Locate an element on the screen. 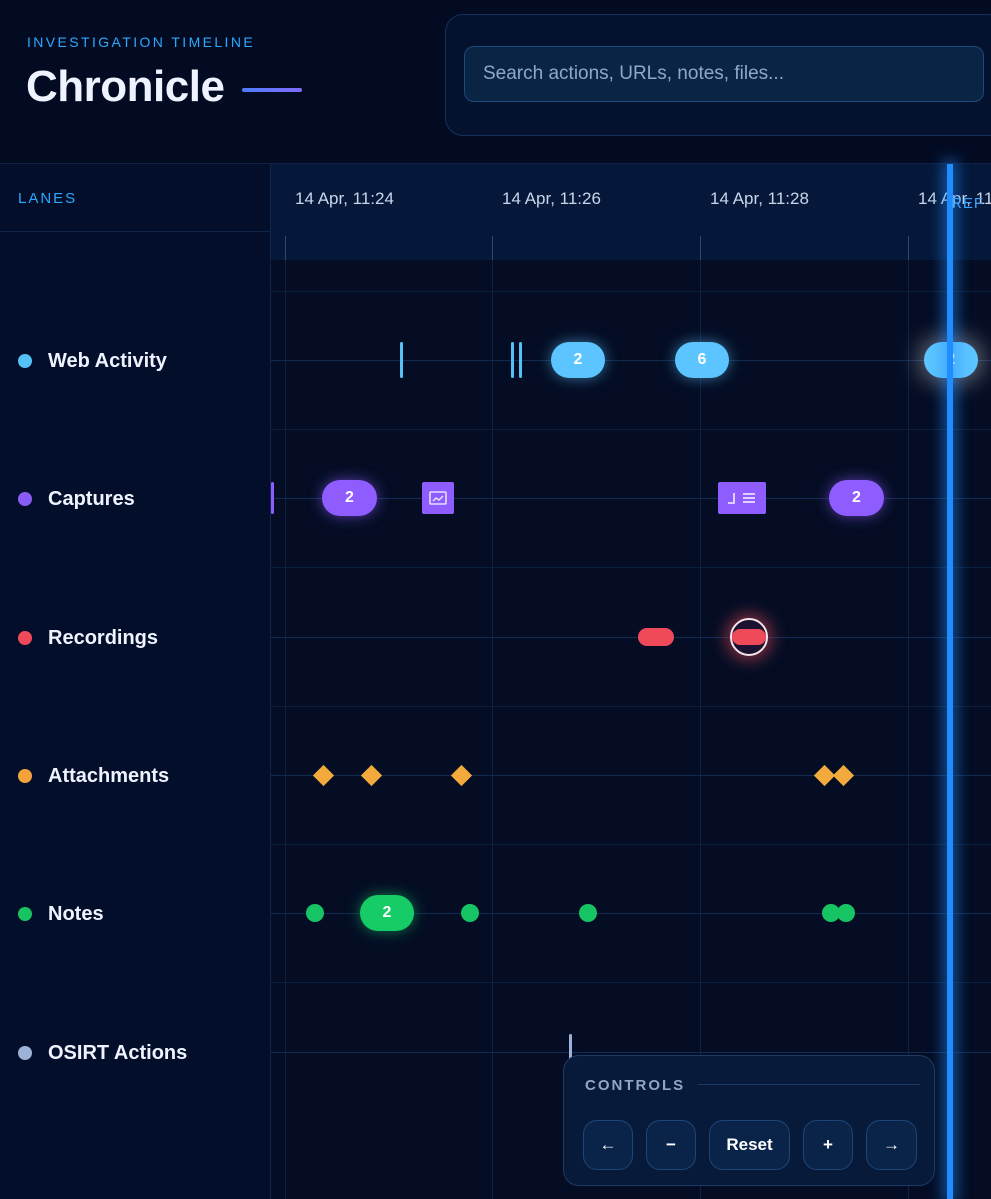  lane-dot-osirt is located at coordinates (25, 1053).